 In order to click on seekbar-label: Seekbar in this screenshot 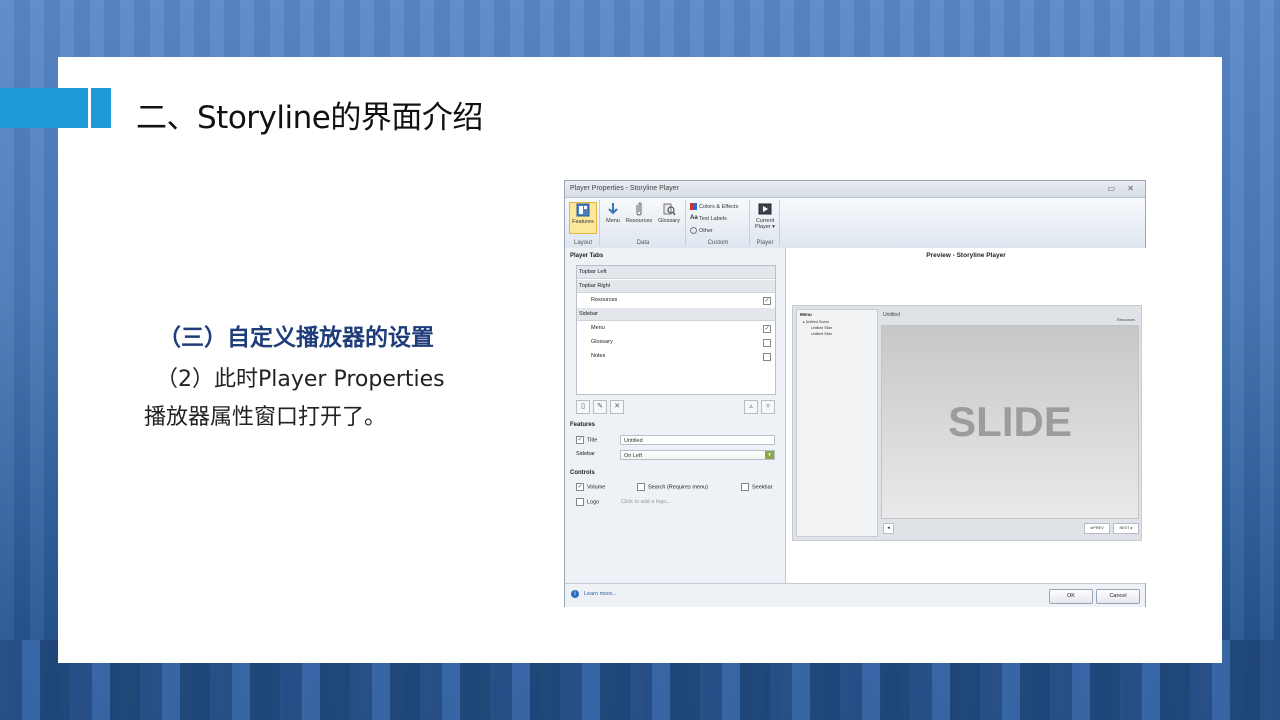, I will do `click(762, 487)`.